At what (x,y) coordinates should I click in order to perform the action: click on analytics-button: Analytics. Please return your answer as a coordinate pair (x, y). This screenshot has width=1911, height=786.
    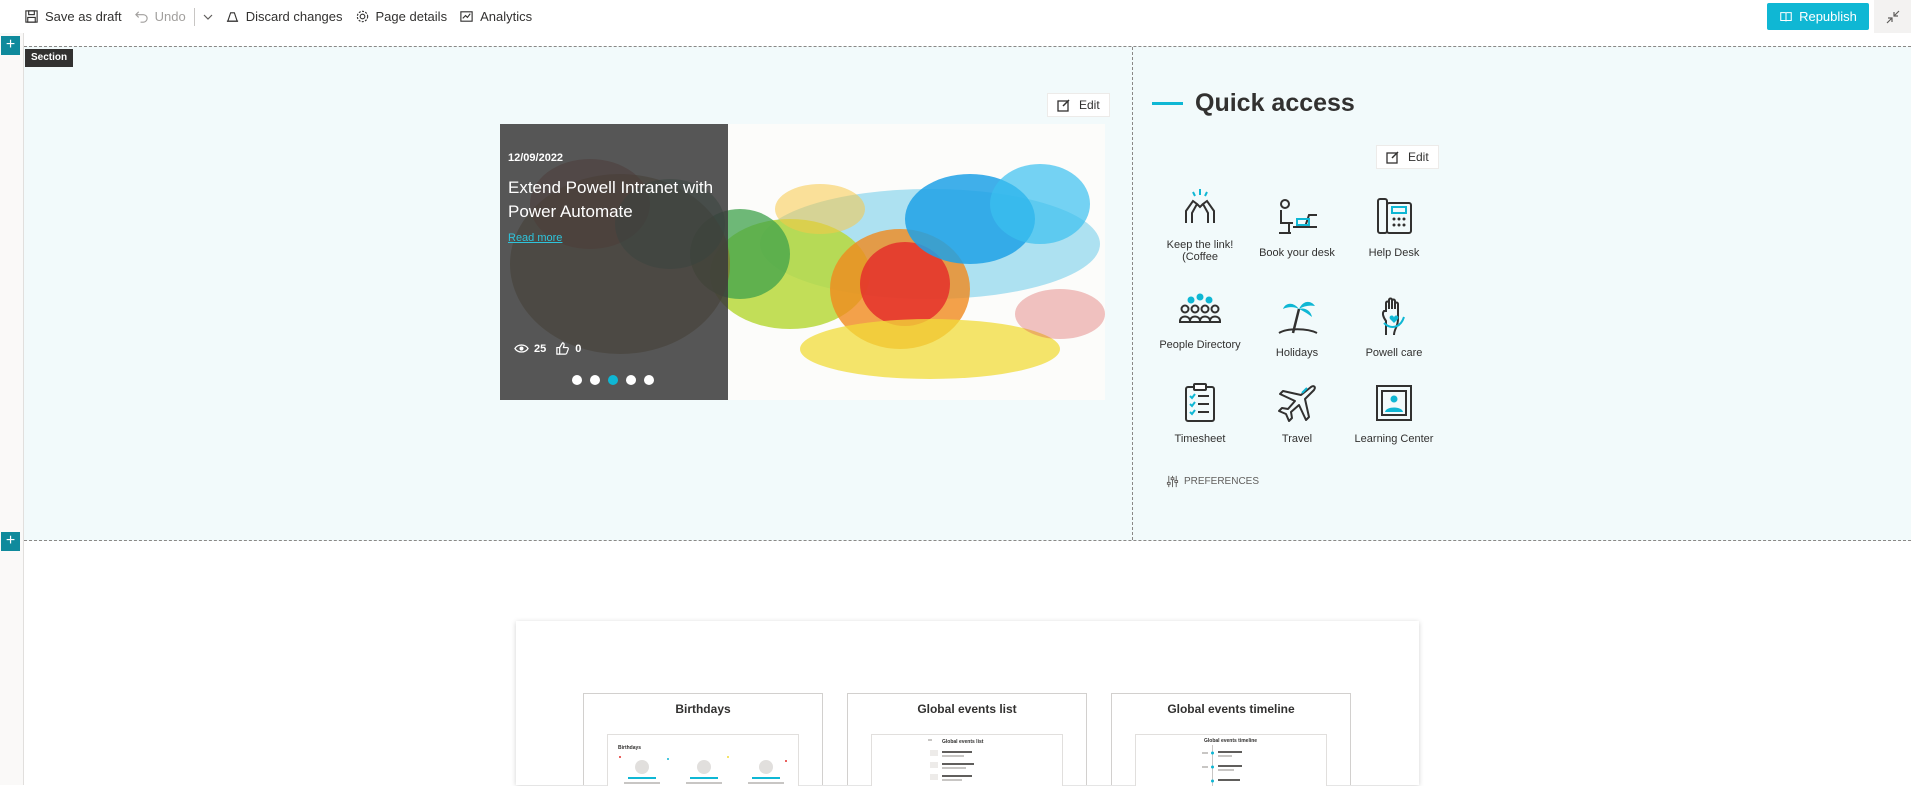
    Looking at the image, I should click on (495, 16).